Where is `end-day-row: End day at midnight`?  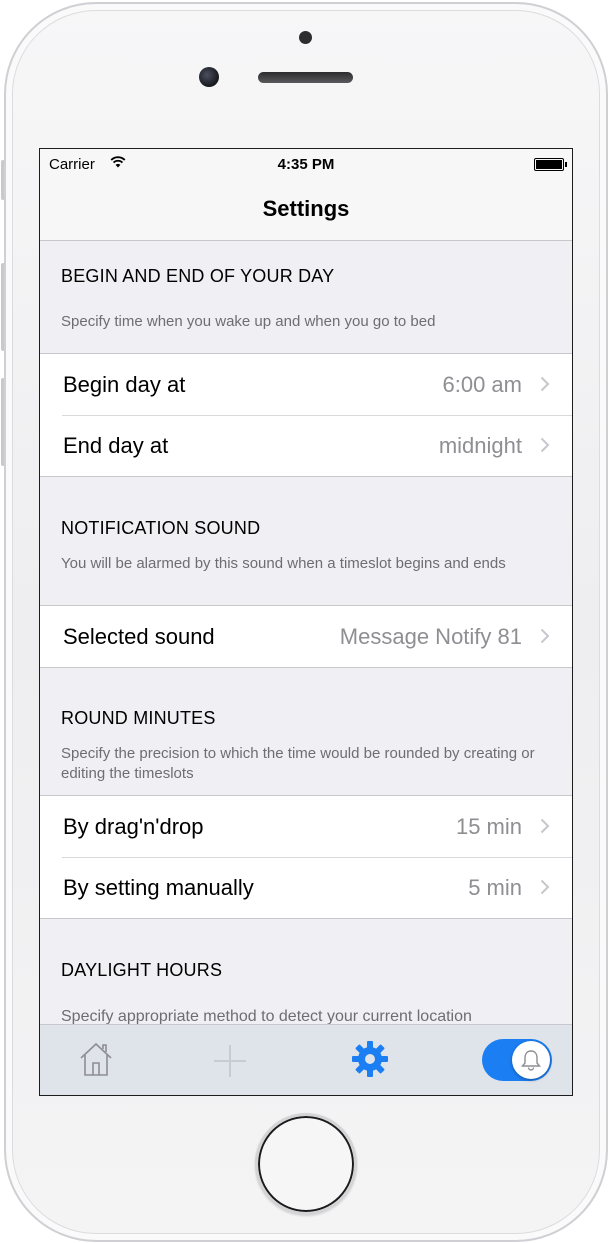
end-day-row: End day at midnight is located at coordinates (306, 445).